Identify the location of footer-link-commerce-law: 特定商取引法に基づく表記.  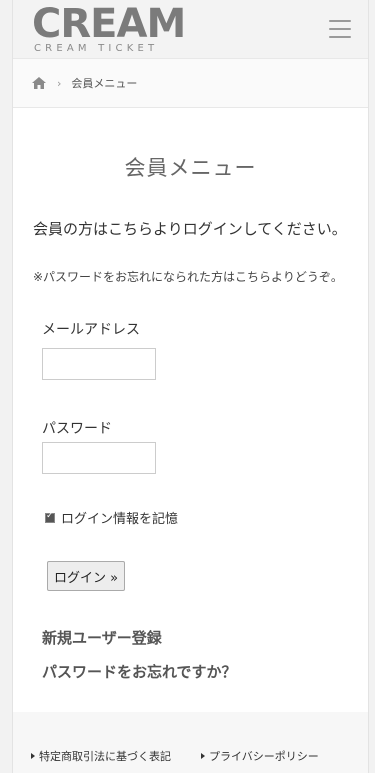
(101, 756).